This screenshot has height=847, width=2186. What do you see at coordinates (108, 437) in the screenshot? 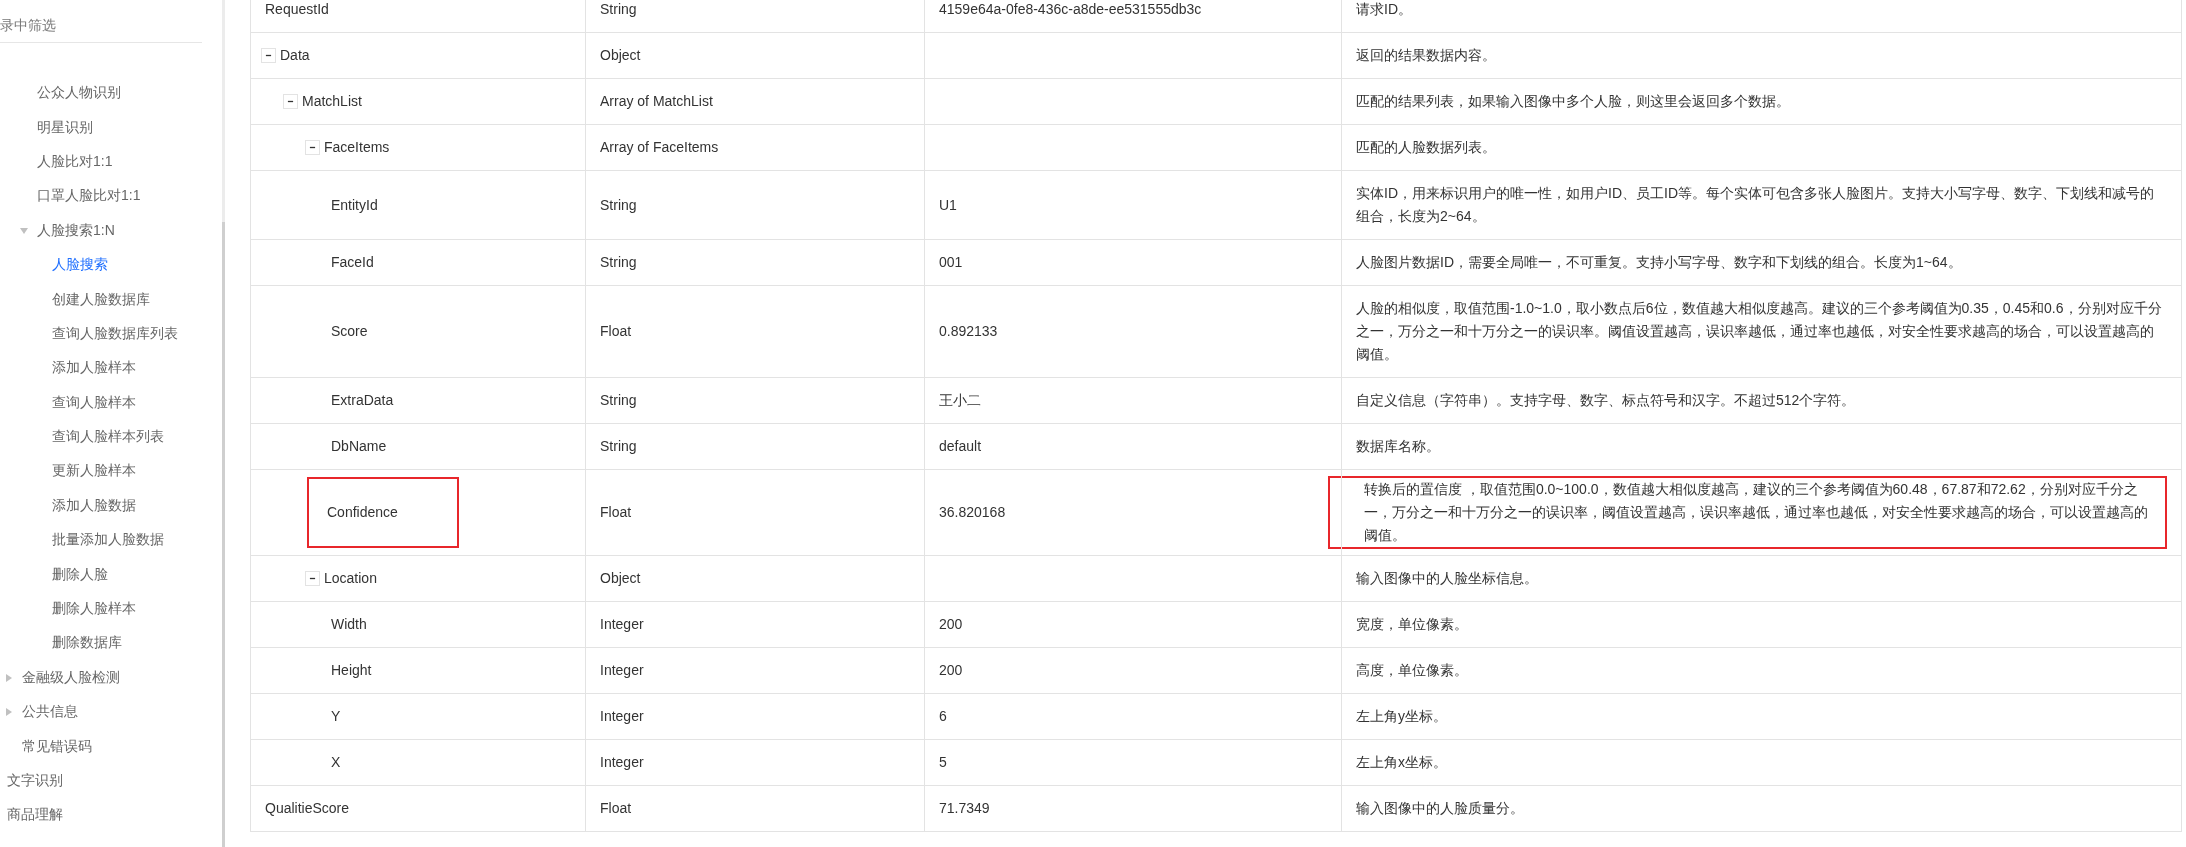
I see `nav-item: 查询人脸样本列表` at bounding box center [108, 437].